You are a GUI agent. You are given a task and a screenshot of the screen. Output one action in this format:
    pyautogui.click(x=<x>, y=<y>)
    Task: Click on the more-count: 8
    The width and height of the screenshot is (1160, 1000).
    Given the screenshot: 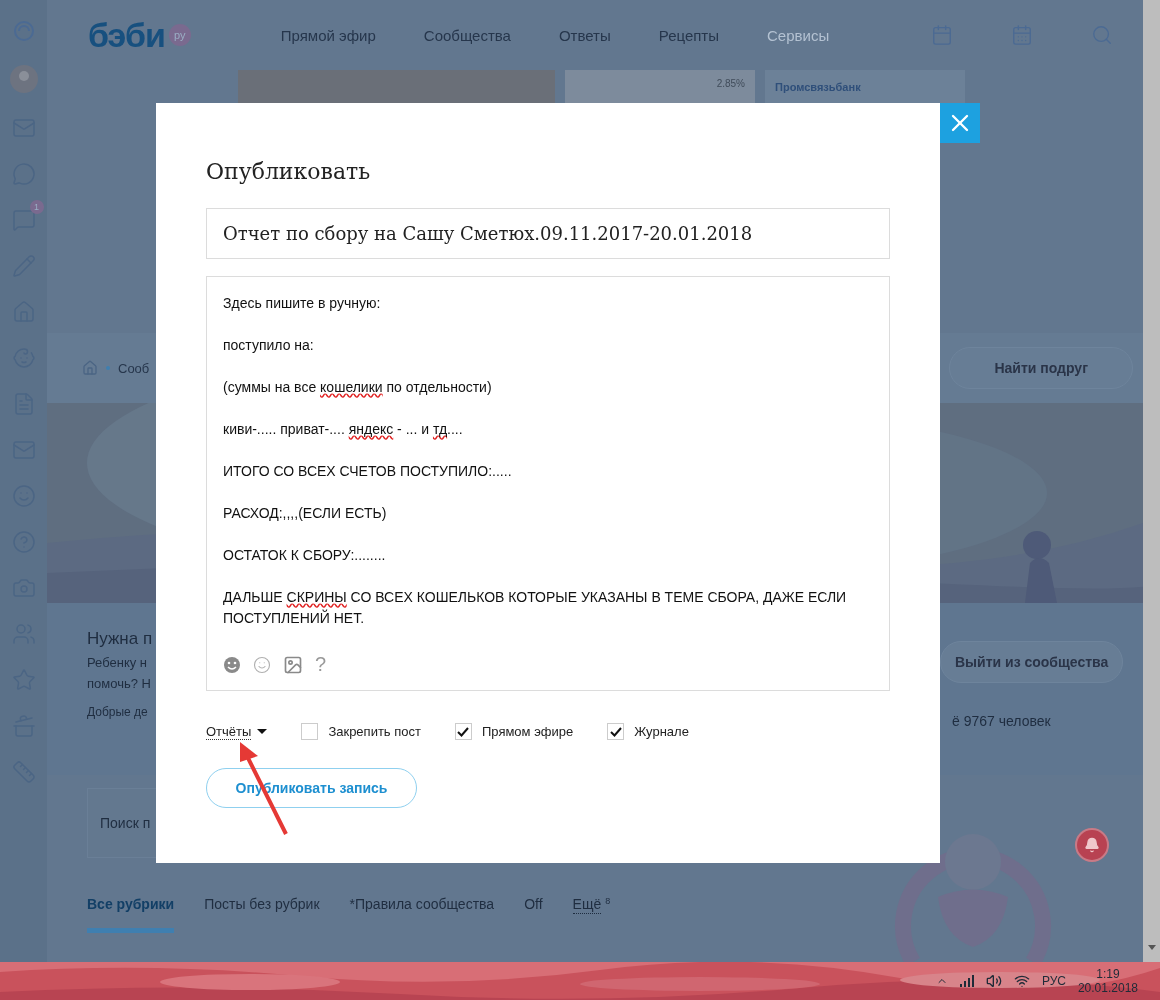 What is the action you would take?
    pyautogui.click(x=608, y=902)
    